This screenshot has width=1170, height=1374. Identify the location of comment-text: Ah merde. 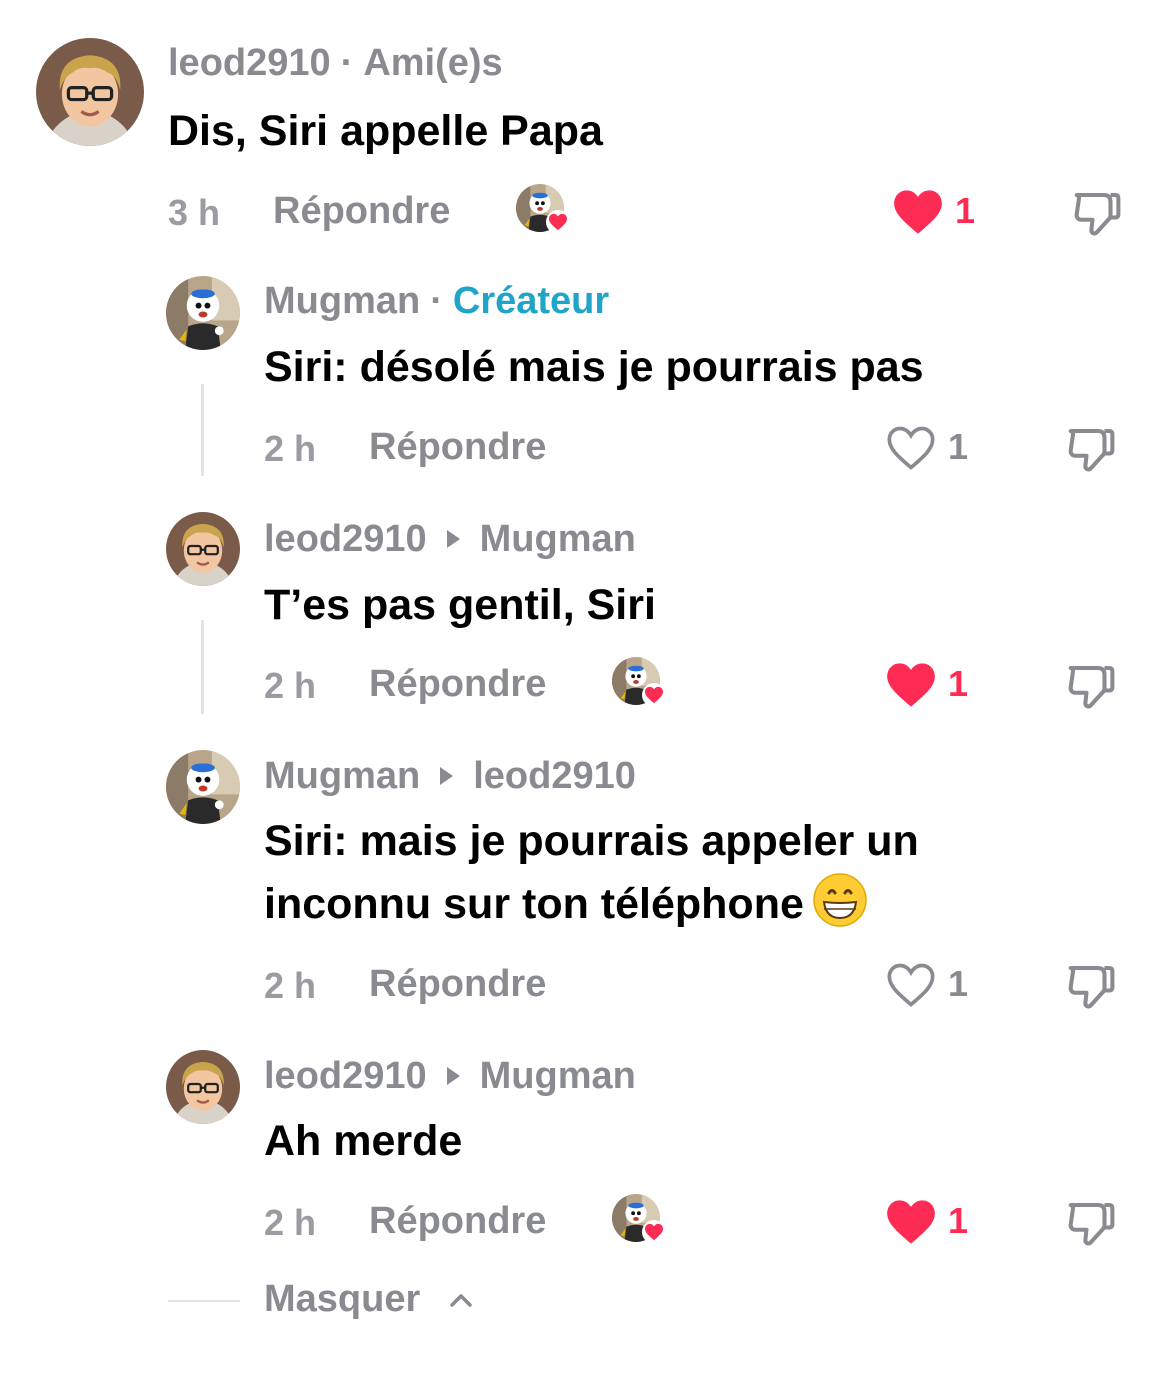
(363, 1141).